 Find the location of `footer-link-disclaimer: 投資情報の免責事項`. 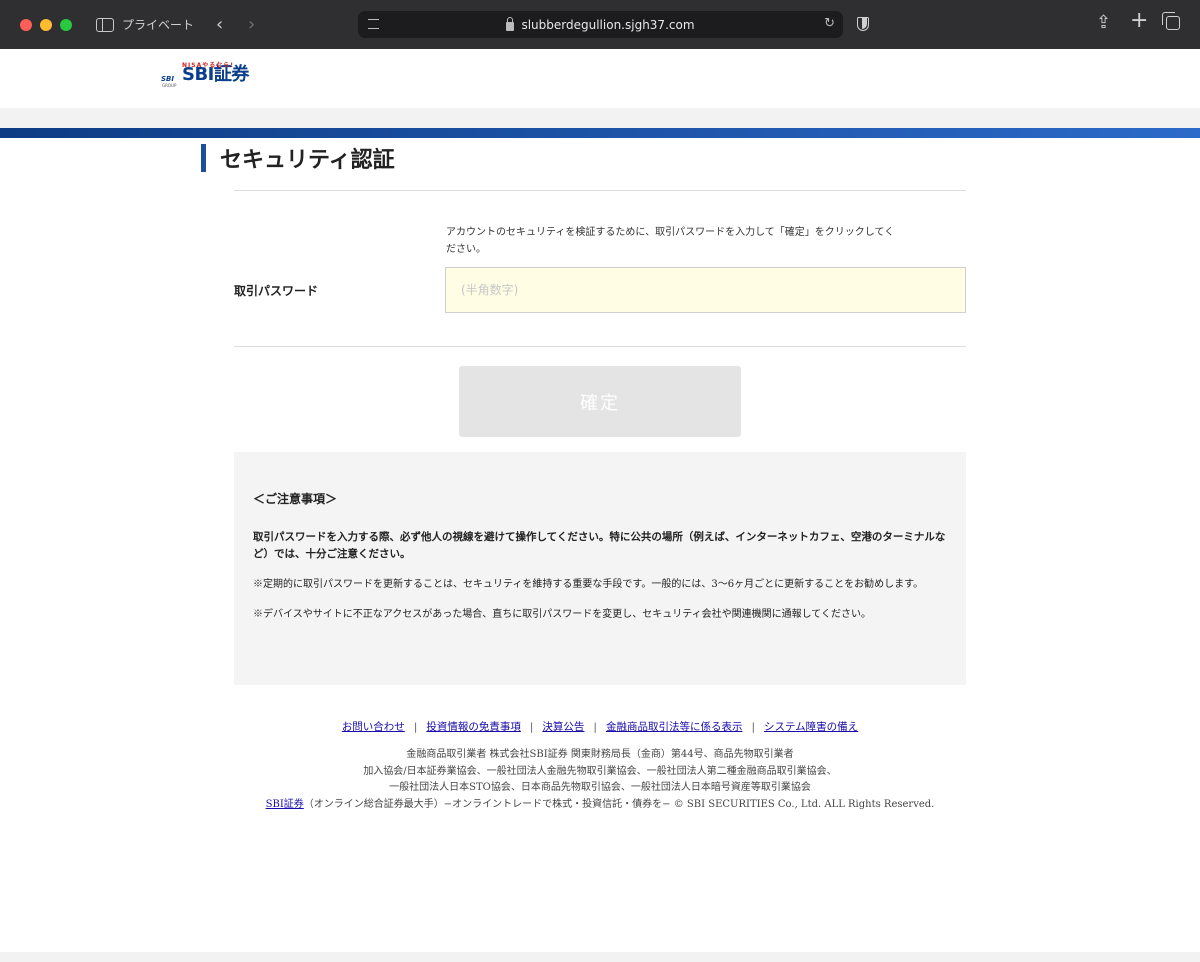

footer-link-disclaimer: 投資情報の免責事項 is located at coordinates (473, 727).